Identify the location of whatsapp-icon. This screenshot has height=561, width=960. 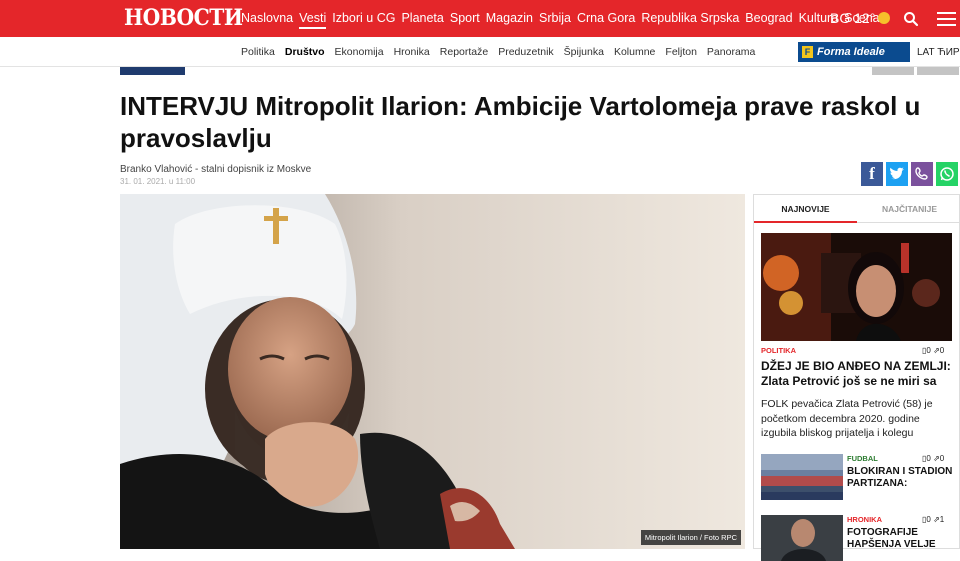
(947, 174).